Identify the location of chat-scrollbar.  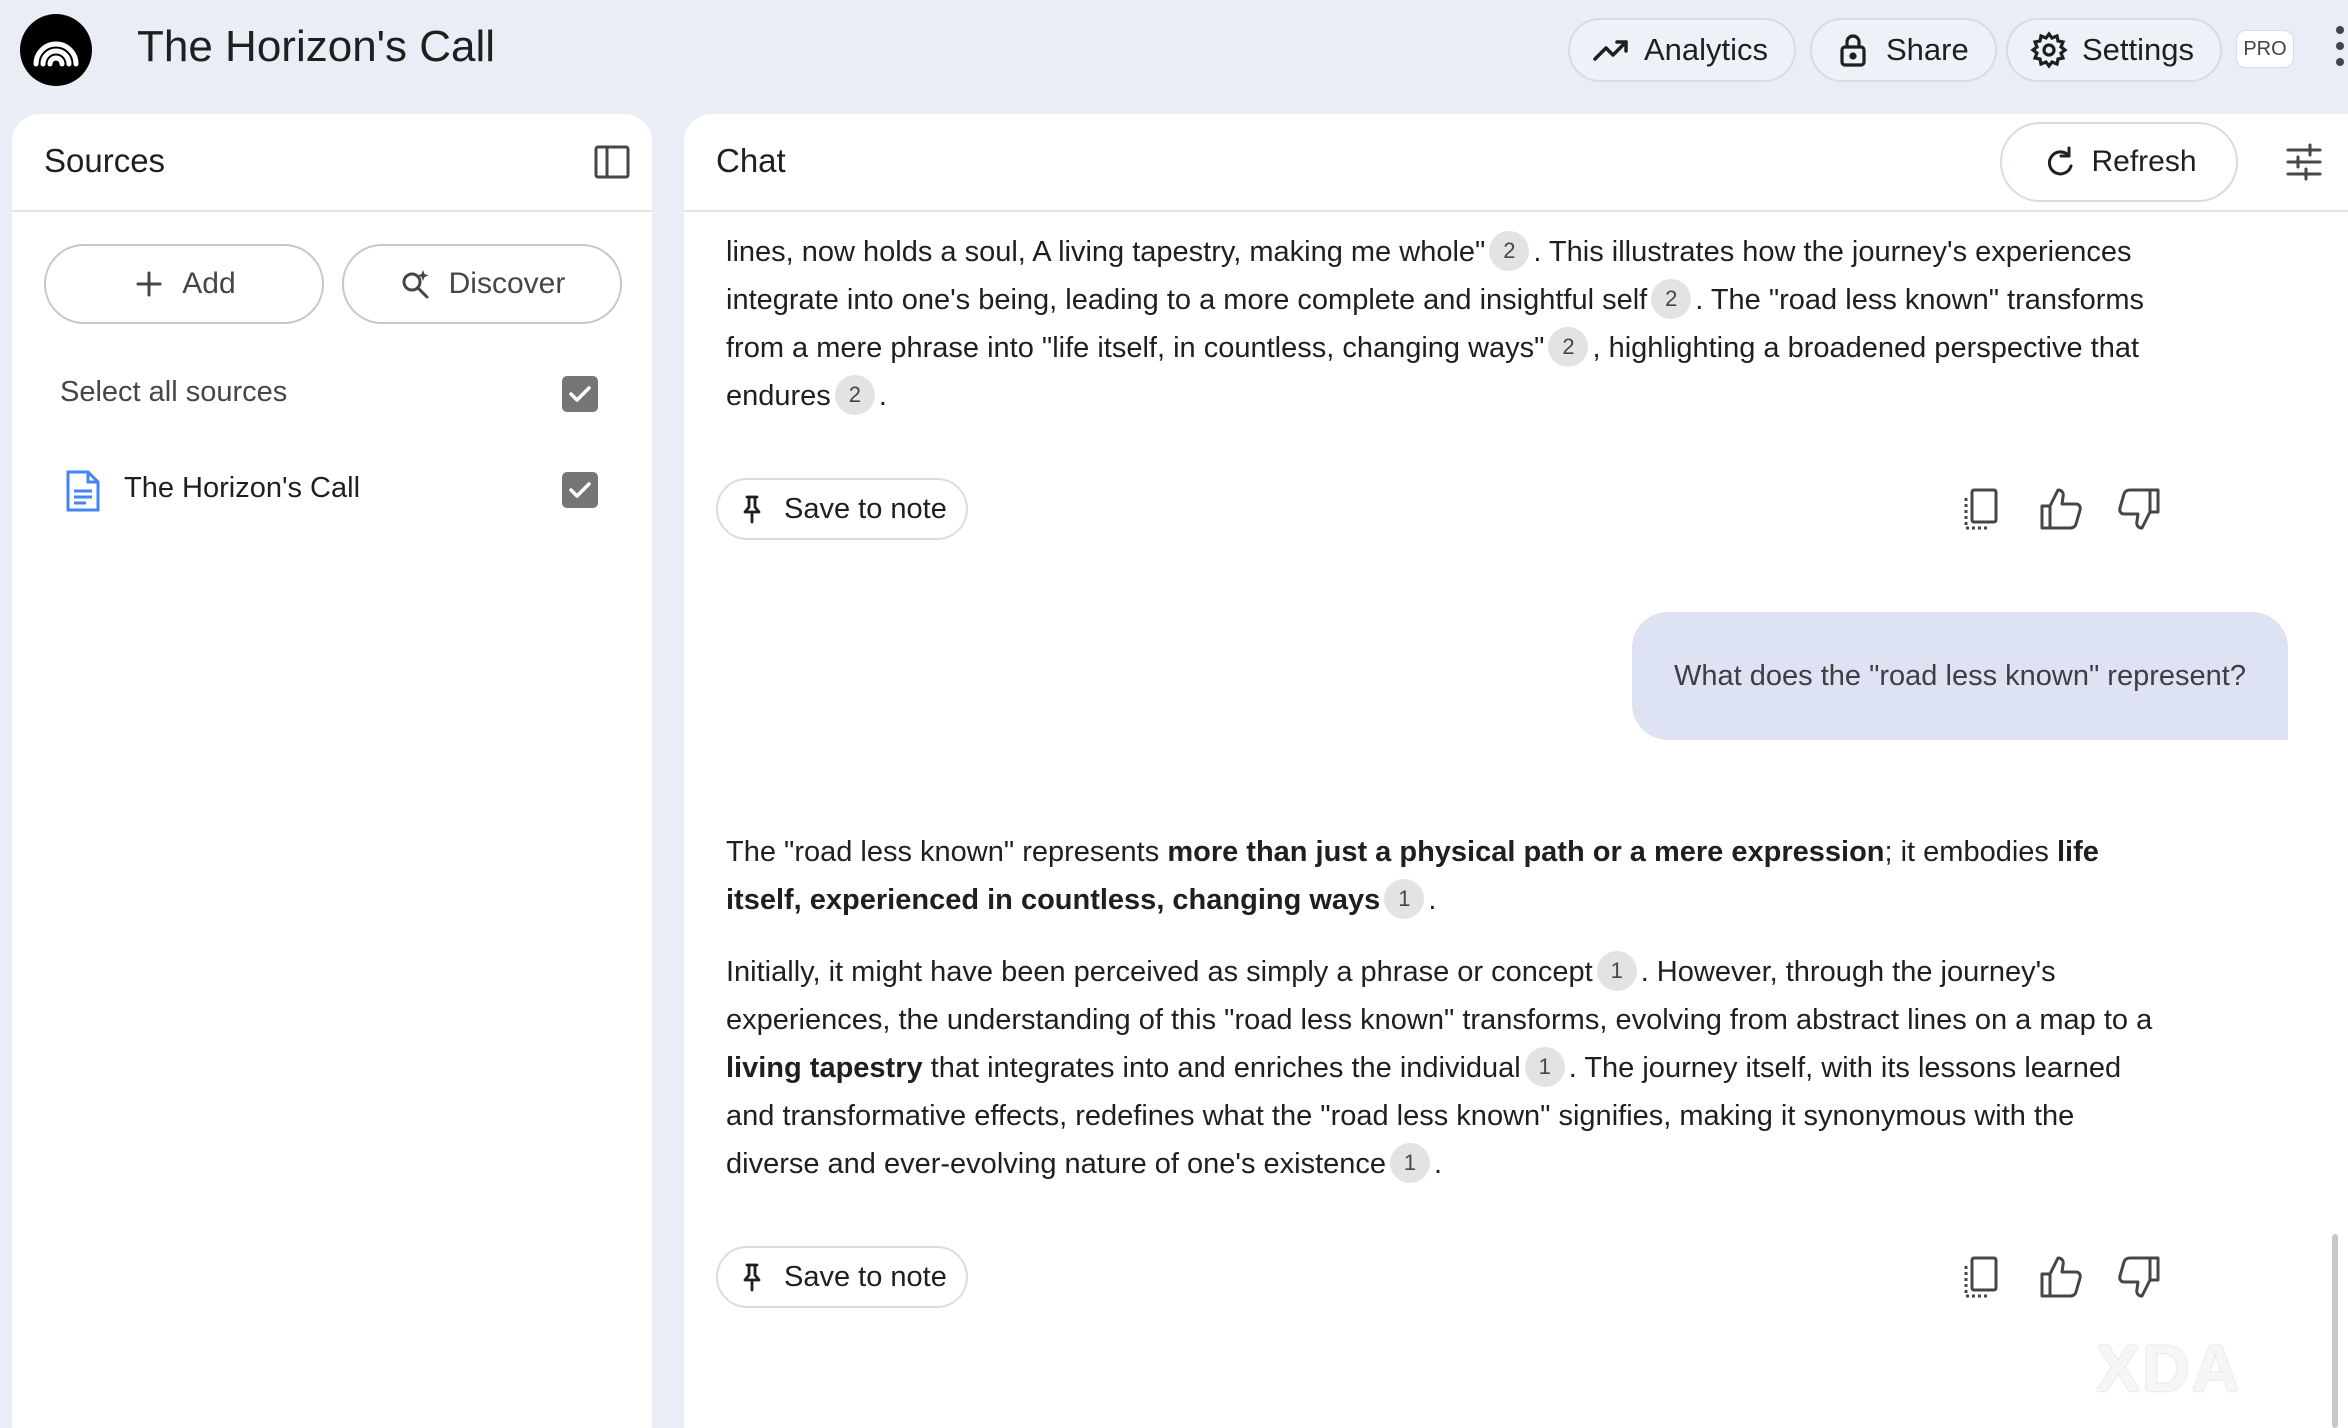
(2335, 1331).